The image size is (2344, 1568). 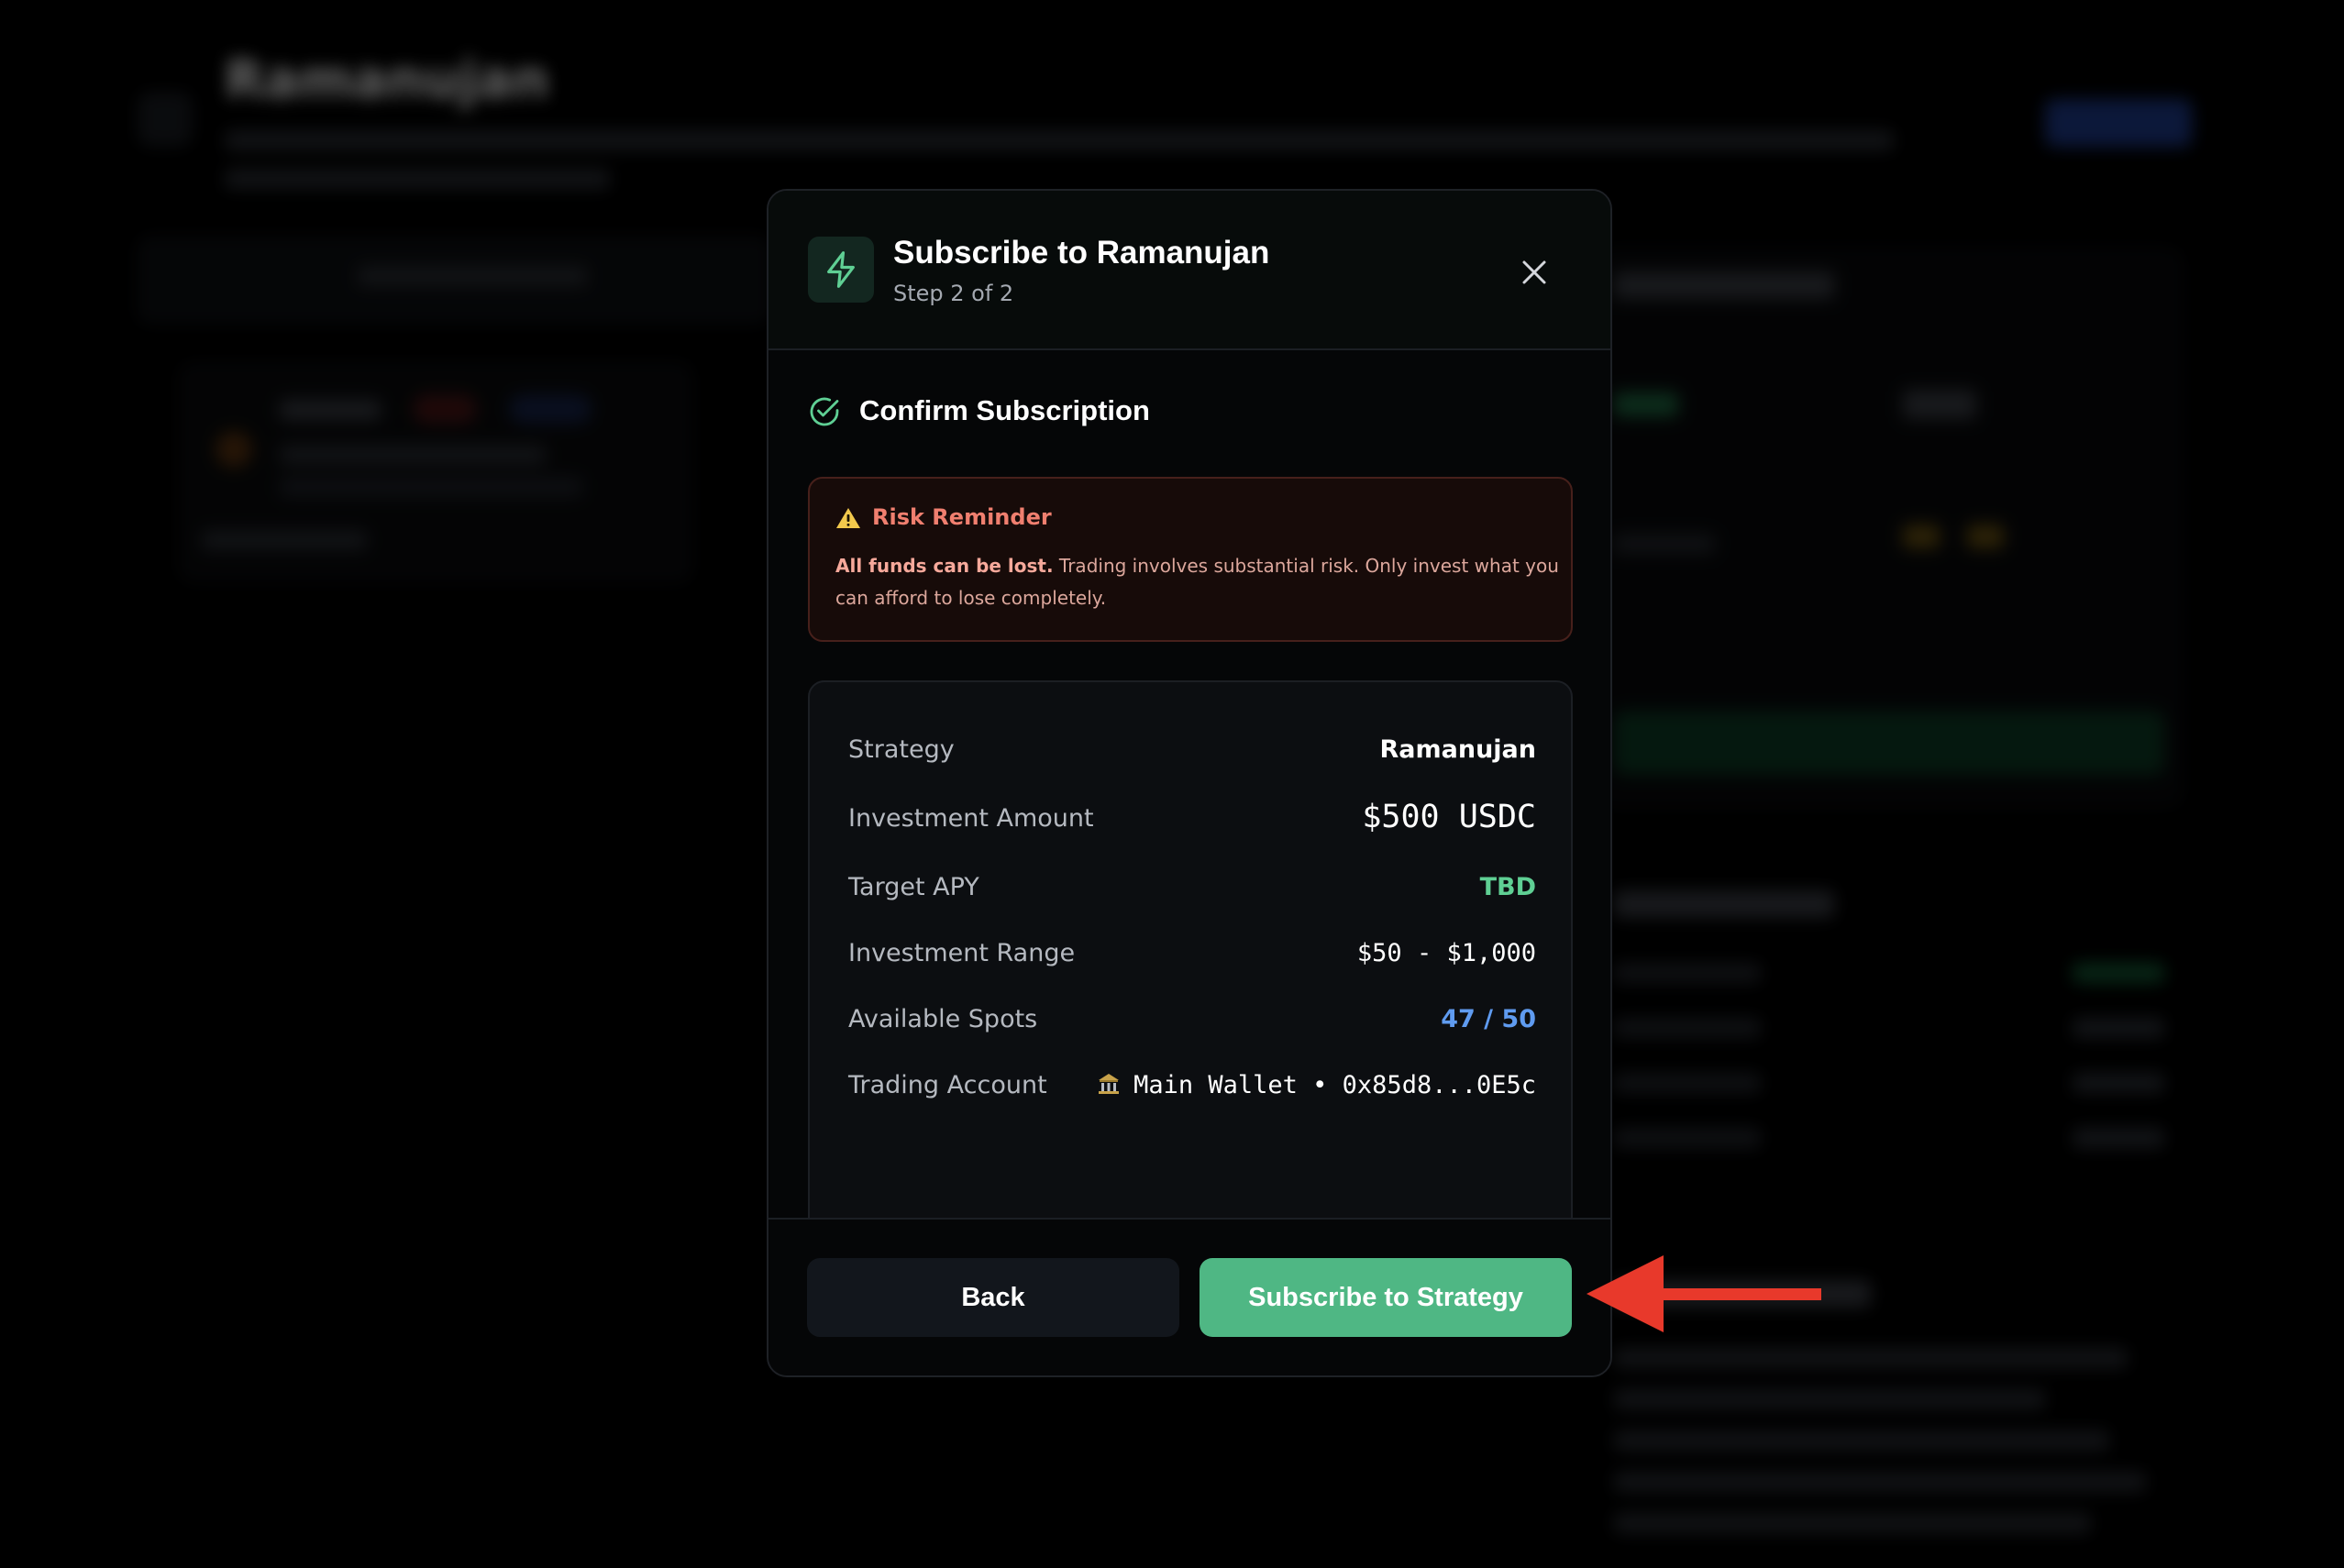 What do you see at coordinates (901, 749) in the screenshot?
I see `detail-label: Strategy` at bounding box center [901, 749].